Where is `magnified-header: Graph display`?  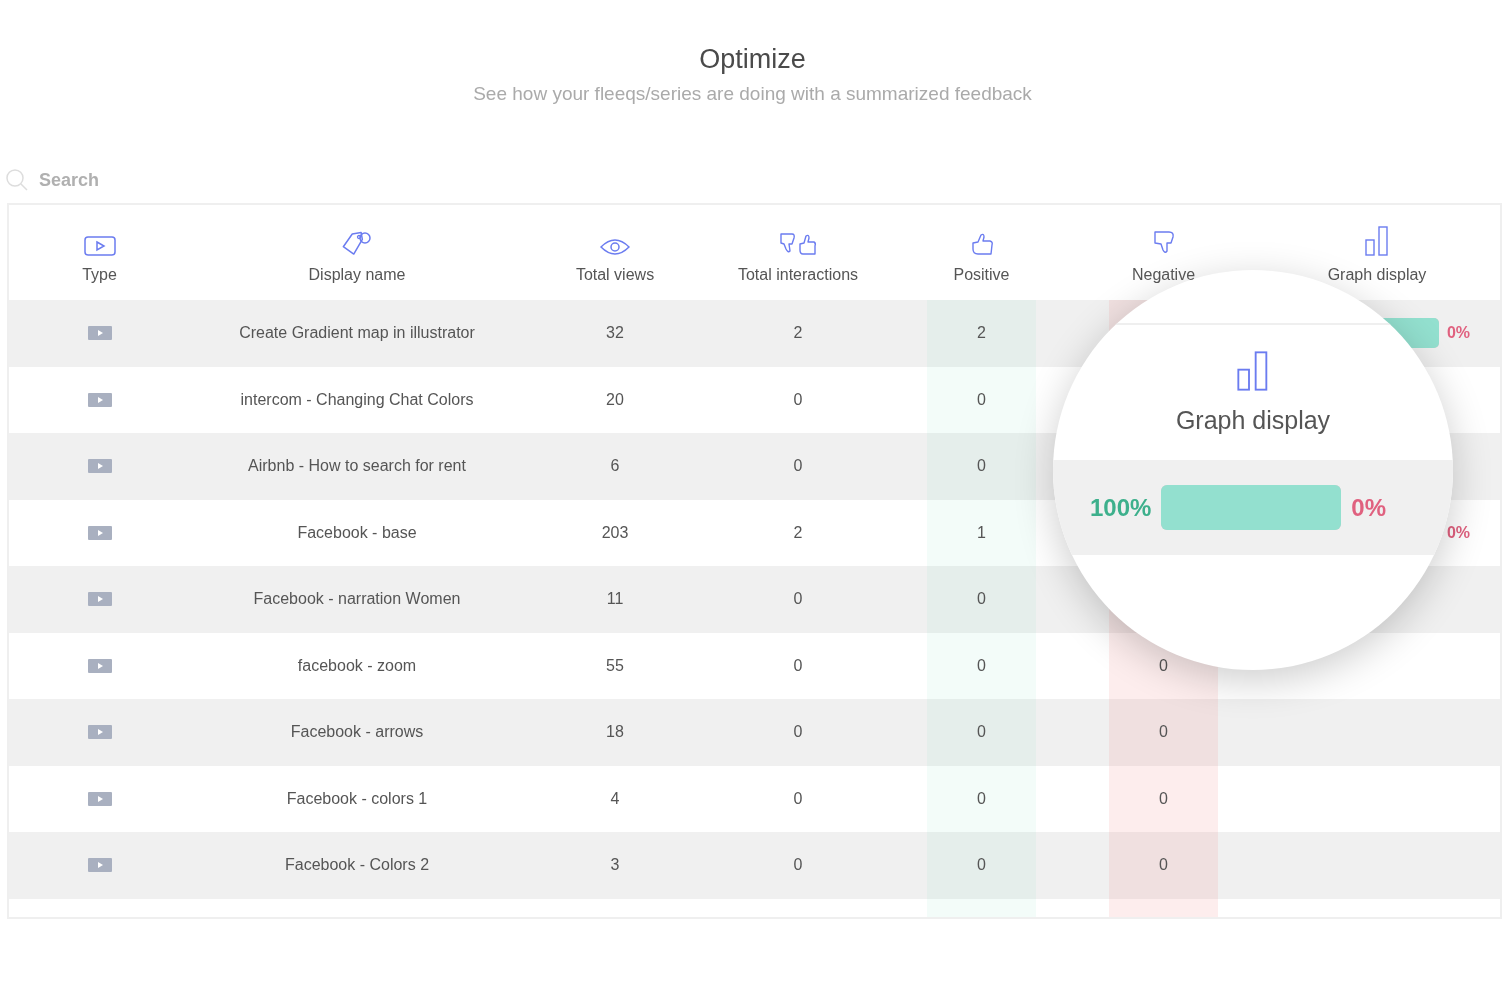
magnified-header: Graph display is located at coordinates (1253, 420).